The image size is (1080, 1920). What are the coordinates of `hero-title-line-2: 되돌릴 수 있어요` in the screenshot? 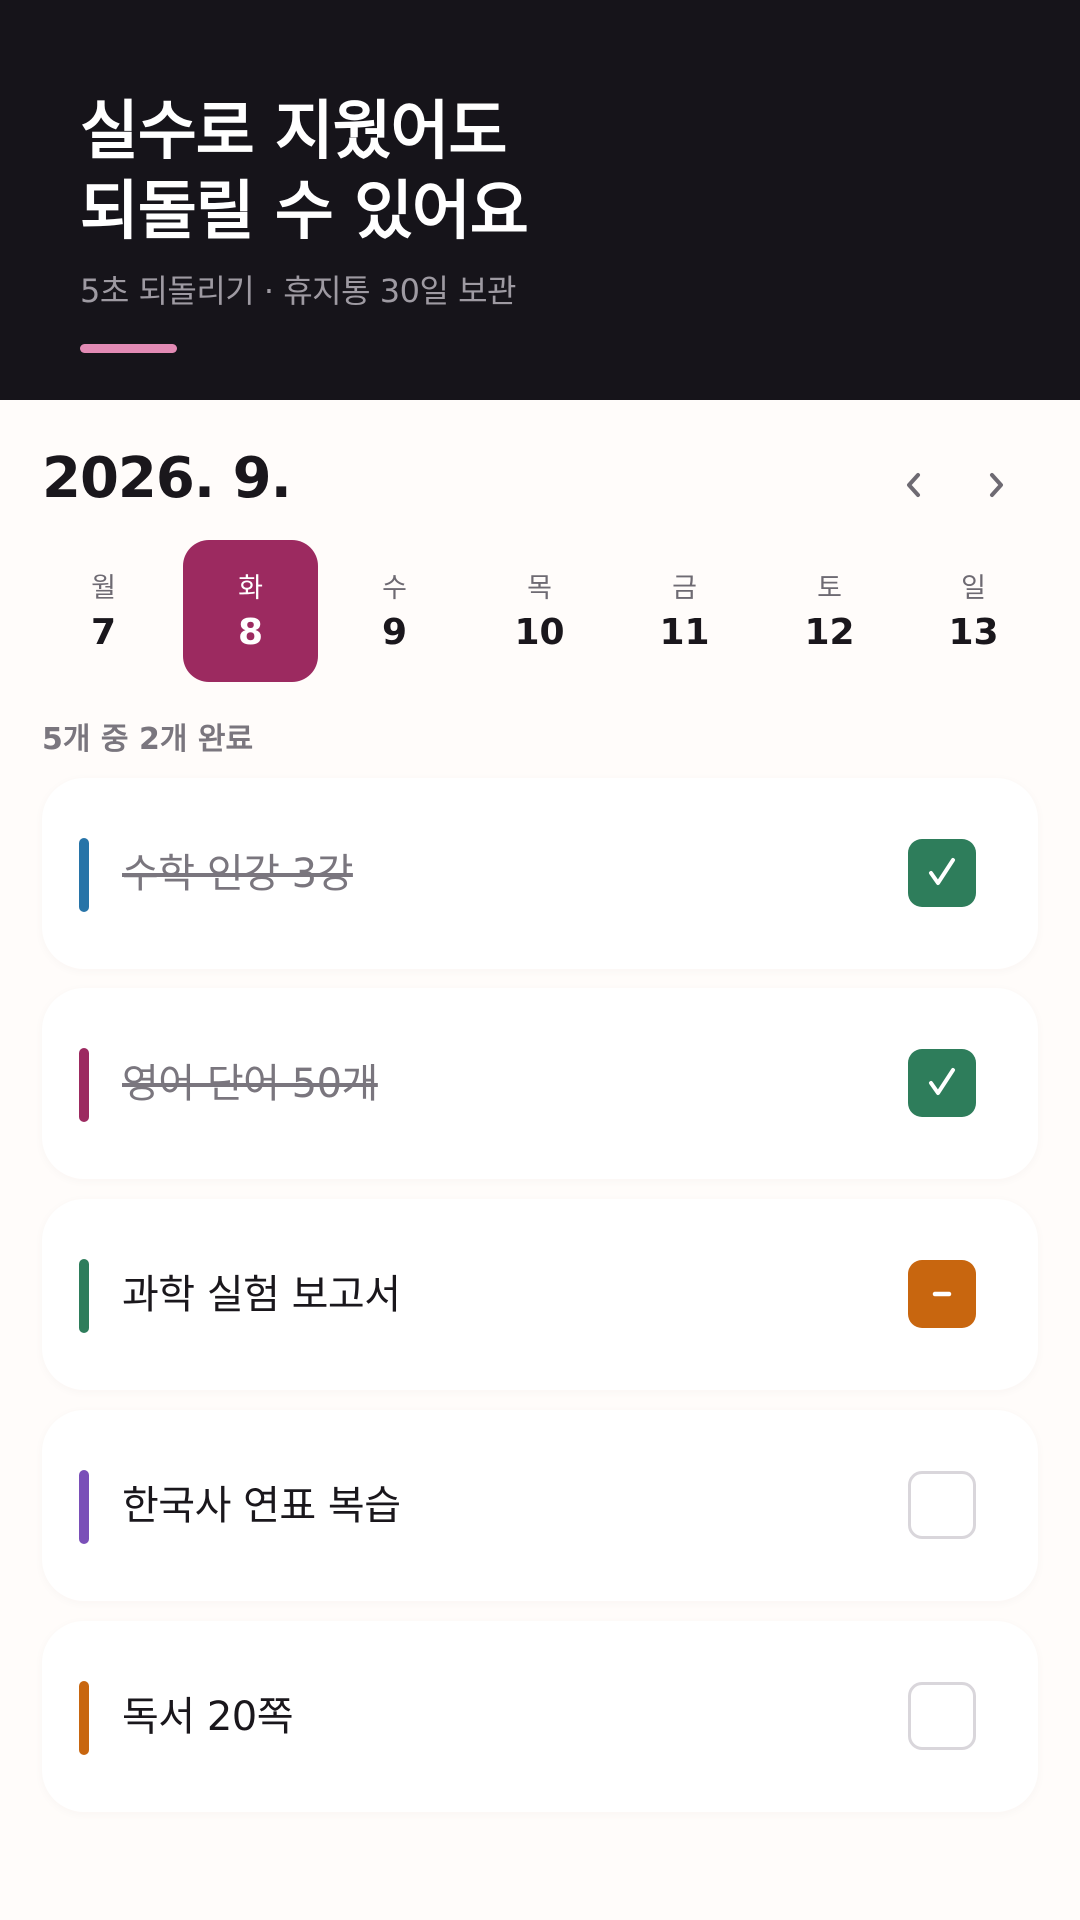 It's located at (304, 212).